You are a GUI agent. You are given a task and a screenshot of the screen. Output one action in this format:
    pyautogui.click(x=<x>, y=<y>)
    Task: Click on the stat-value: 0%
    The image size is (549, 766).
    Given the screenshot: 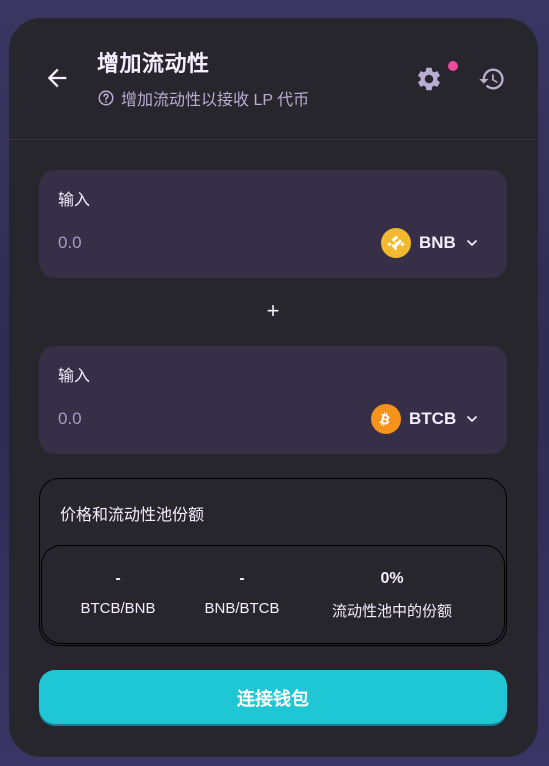 What is the action you would take?
    pyautogui.click(x=392, y=578)
    